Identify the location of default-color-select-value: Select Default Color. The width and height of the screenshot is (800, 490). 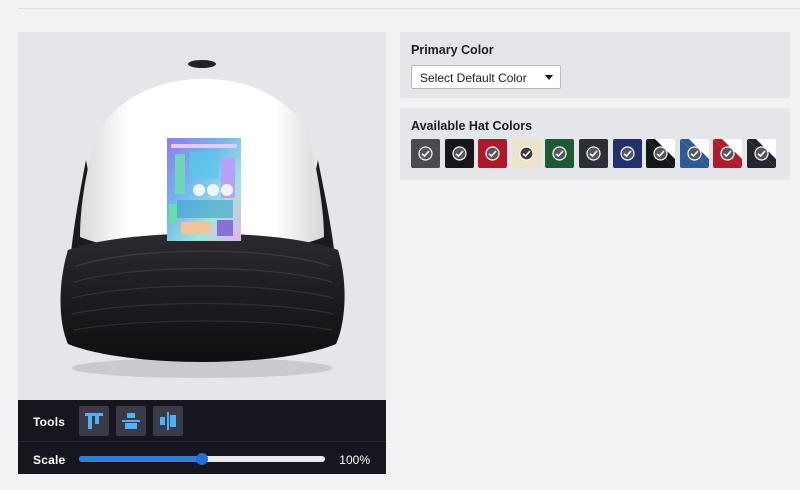
(473, 78).